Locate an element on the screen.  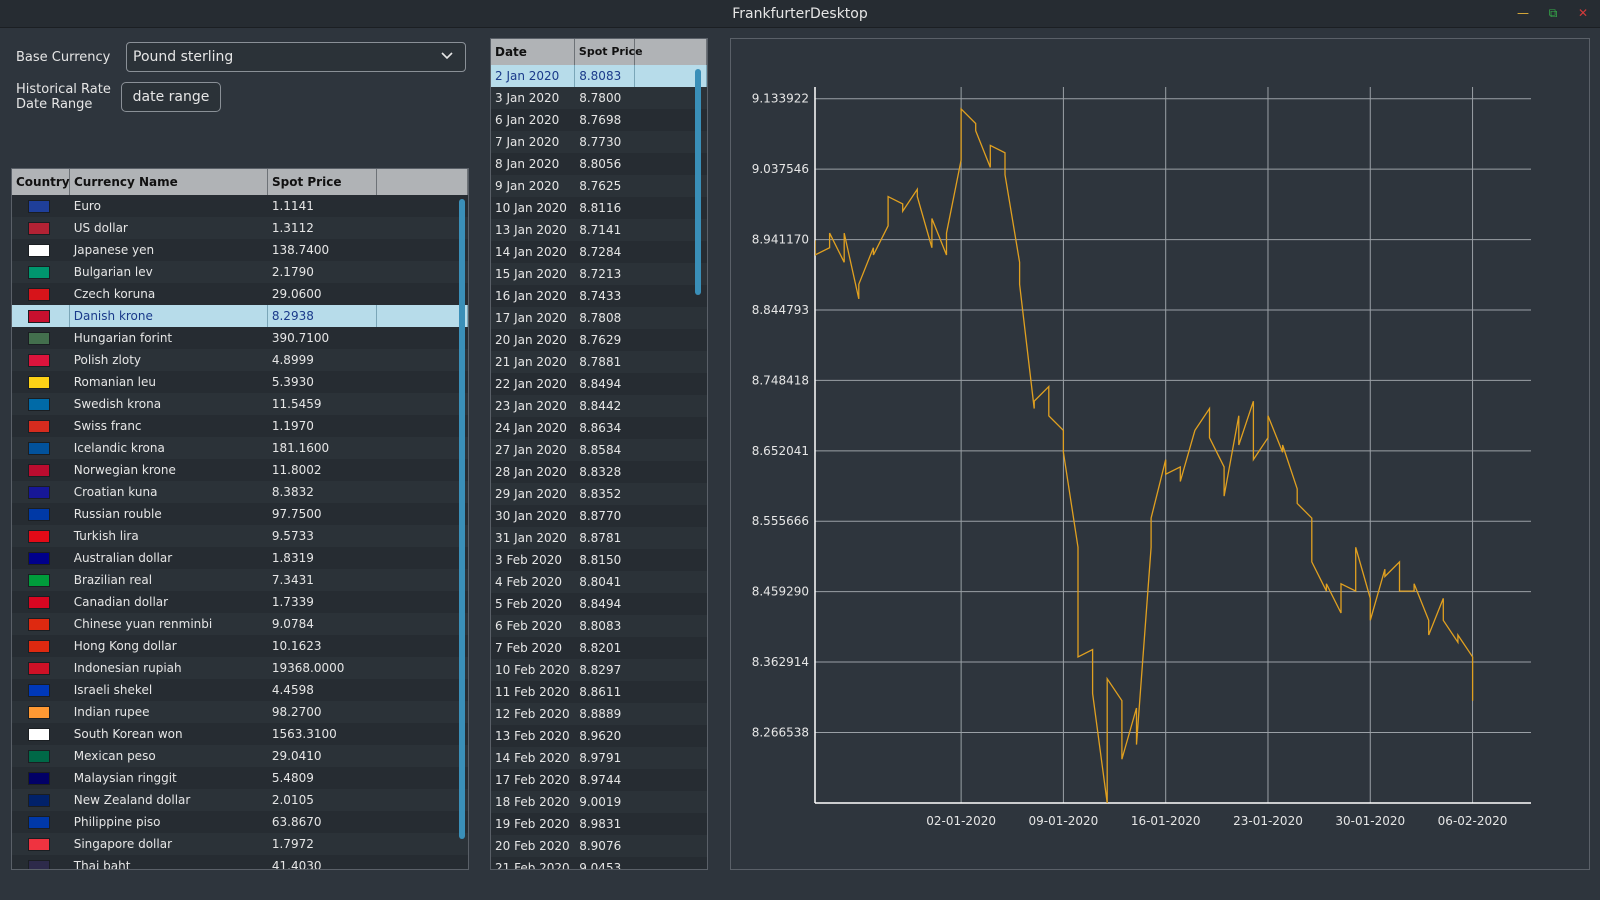
table-row: 23 Jan 2020 8.8442 is located at coordinates (599, 406).